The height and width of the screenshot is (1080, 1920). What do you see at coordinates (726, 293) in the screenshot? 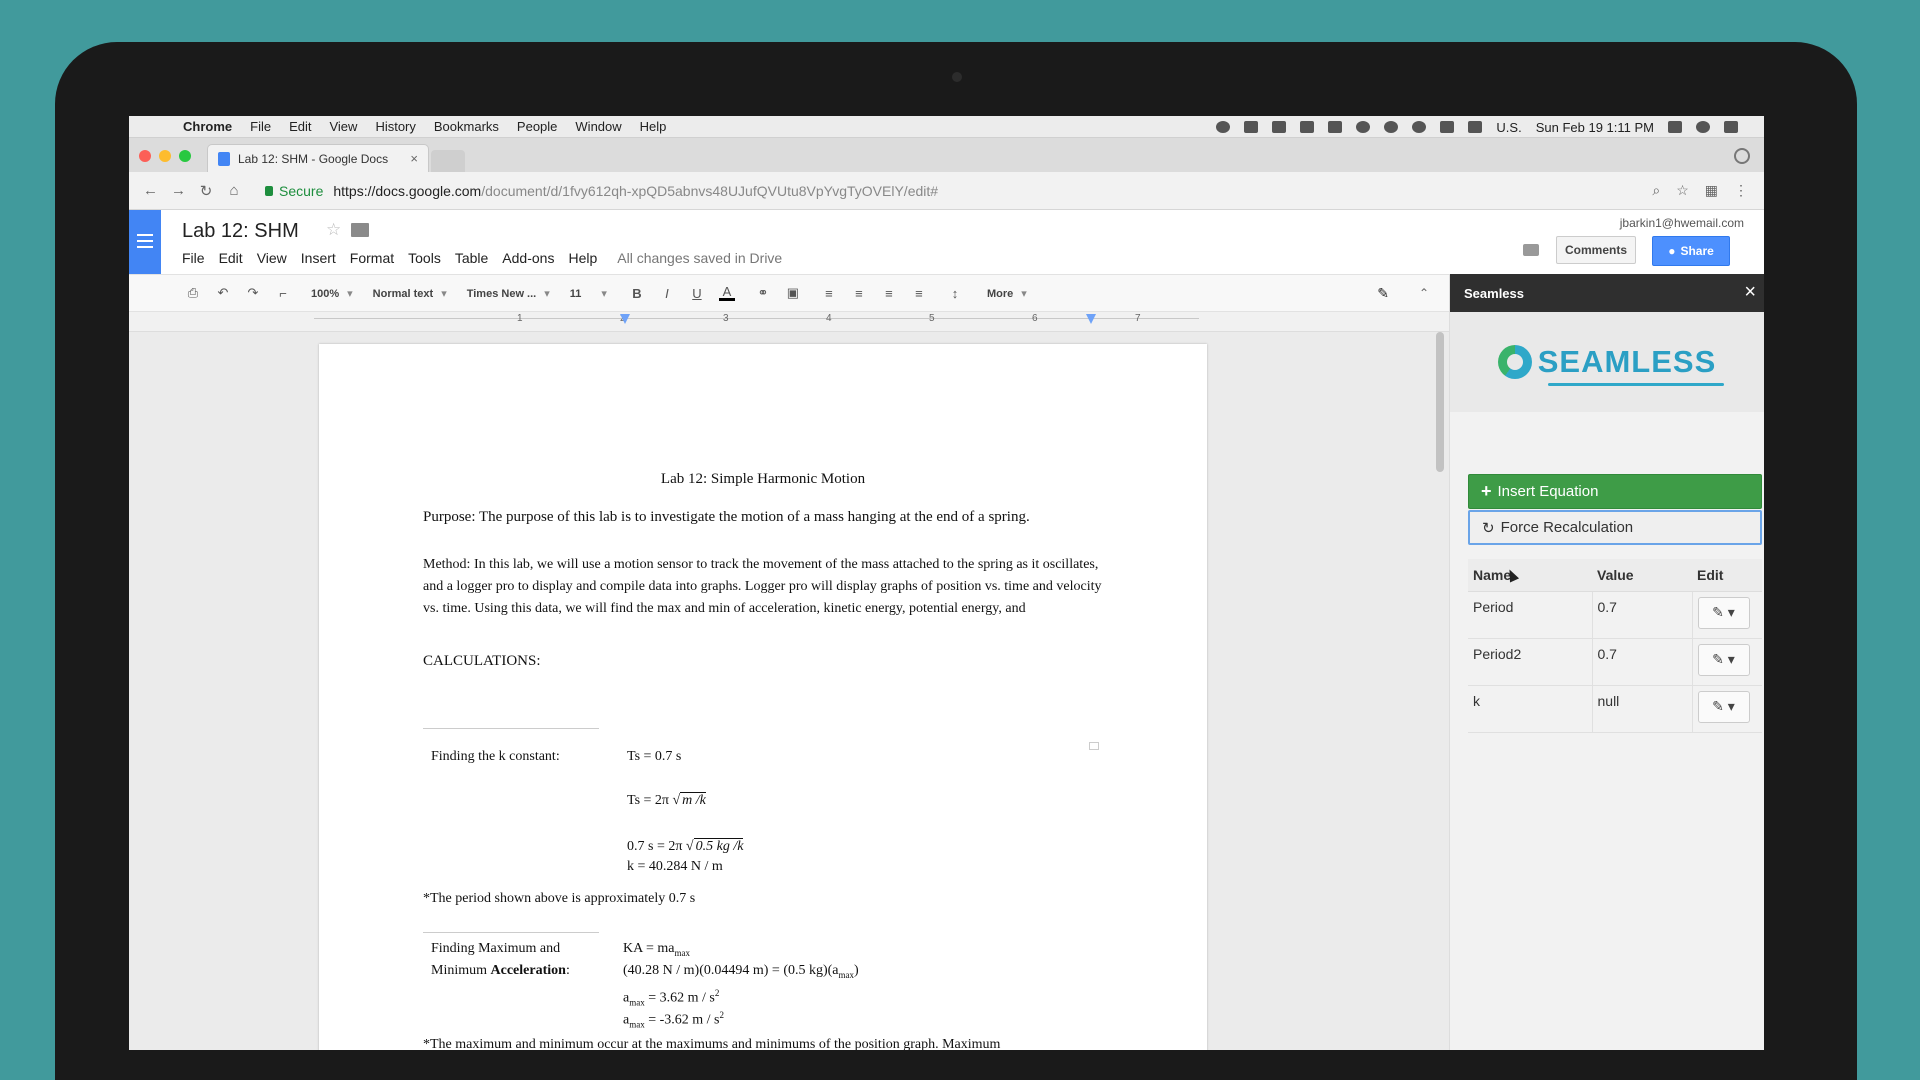
I see `text-color-icon: A` at bounding box center [726, 293].